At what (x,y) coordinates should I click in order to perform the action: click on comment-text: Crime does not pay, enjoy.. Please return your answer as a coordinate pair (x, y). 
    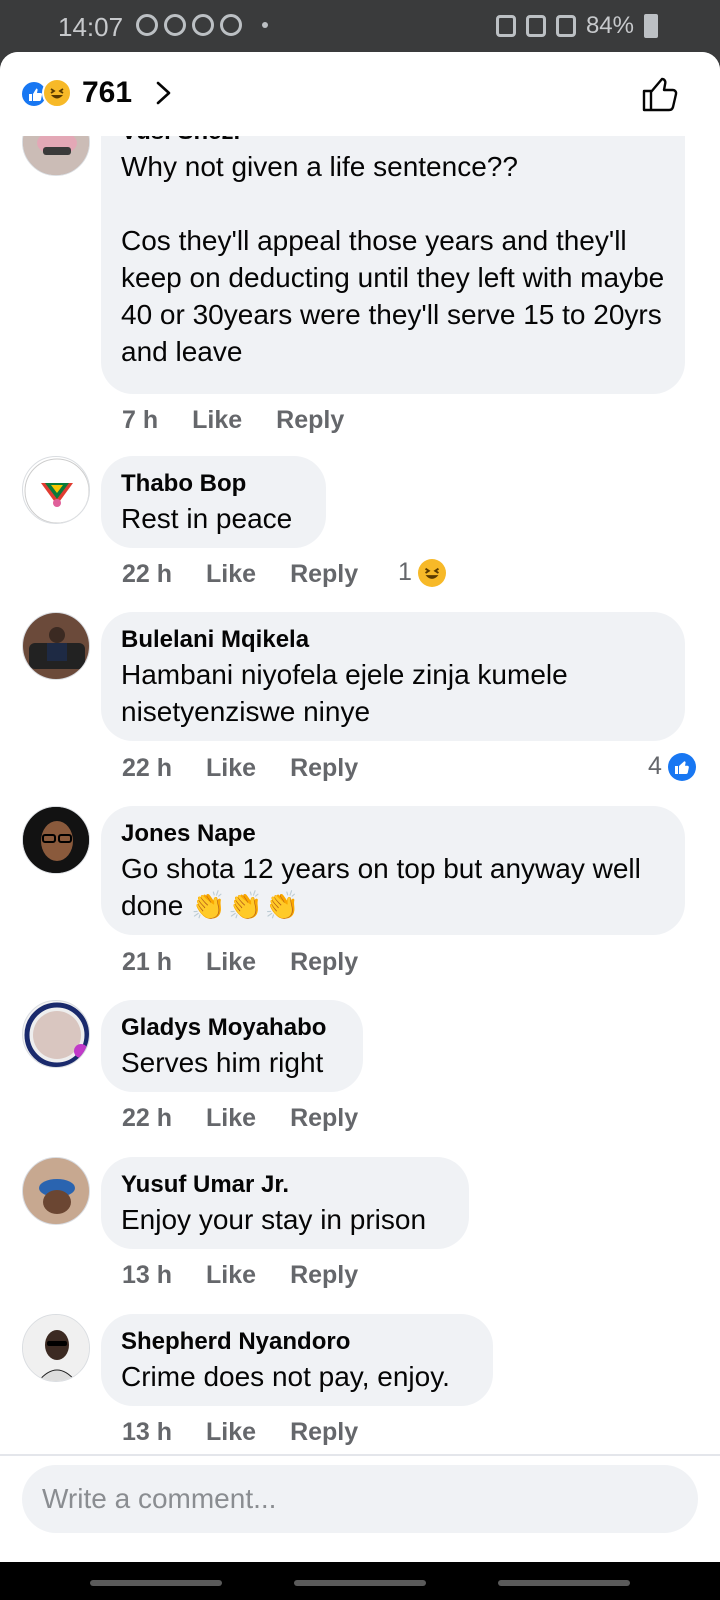
    Looking at the image, I should click on (285, 1376).